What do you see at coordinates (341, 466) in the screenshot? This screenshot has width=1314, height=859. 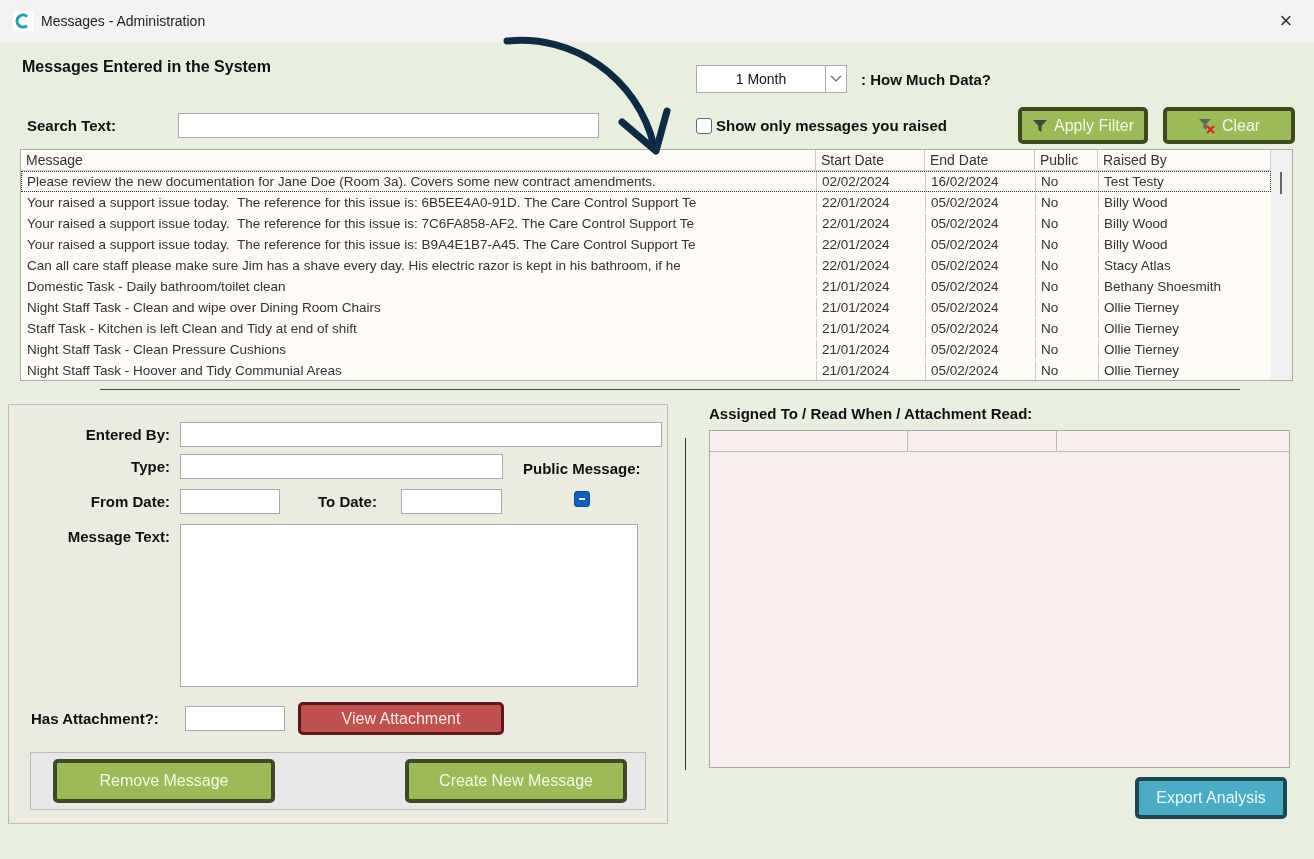 I see `type-field` at bounding box center [341, 466].